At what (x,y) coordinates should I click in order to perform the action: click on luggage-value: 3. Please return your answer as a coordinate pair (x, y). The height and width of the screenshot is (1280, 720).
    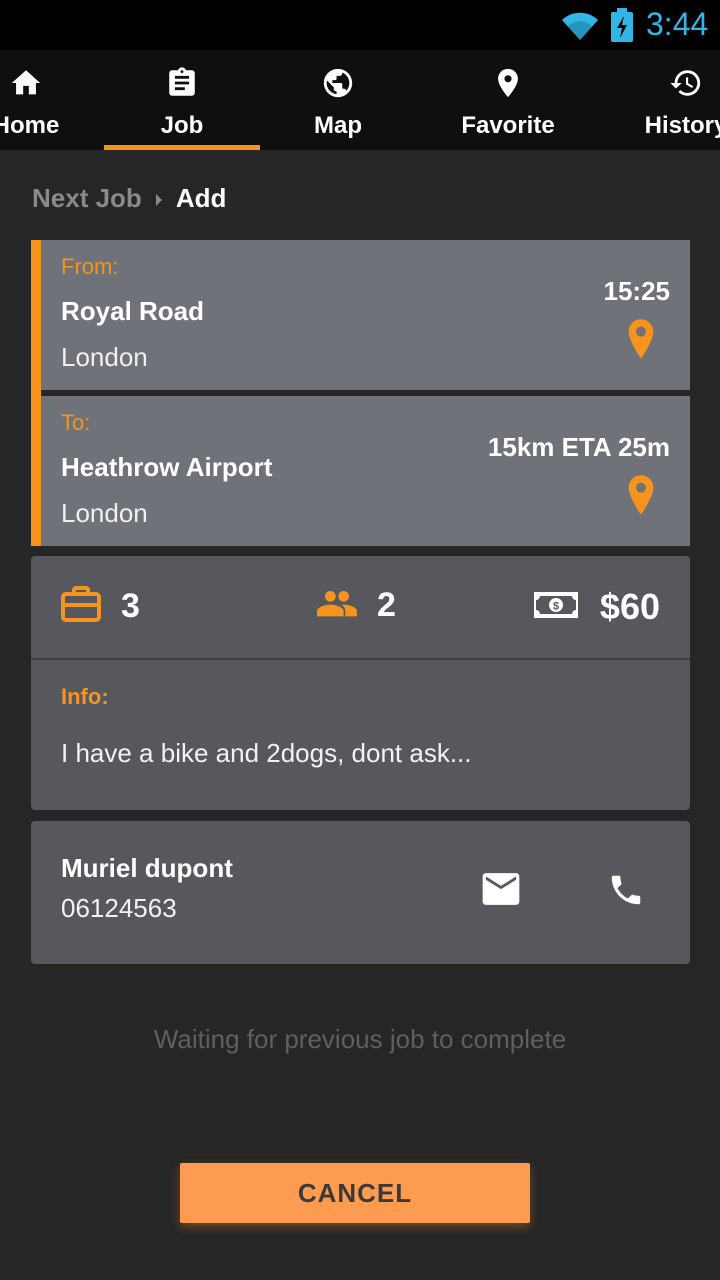
    Looking at the image, I should click on (130, 606).